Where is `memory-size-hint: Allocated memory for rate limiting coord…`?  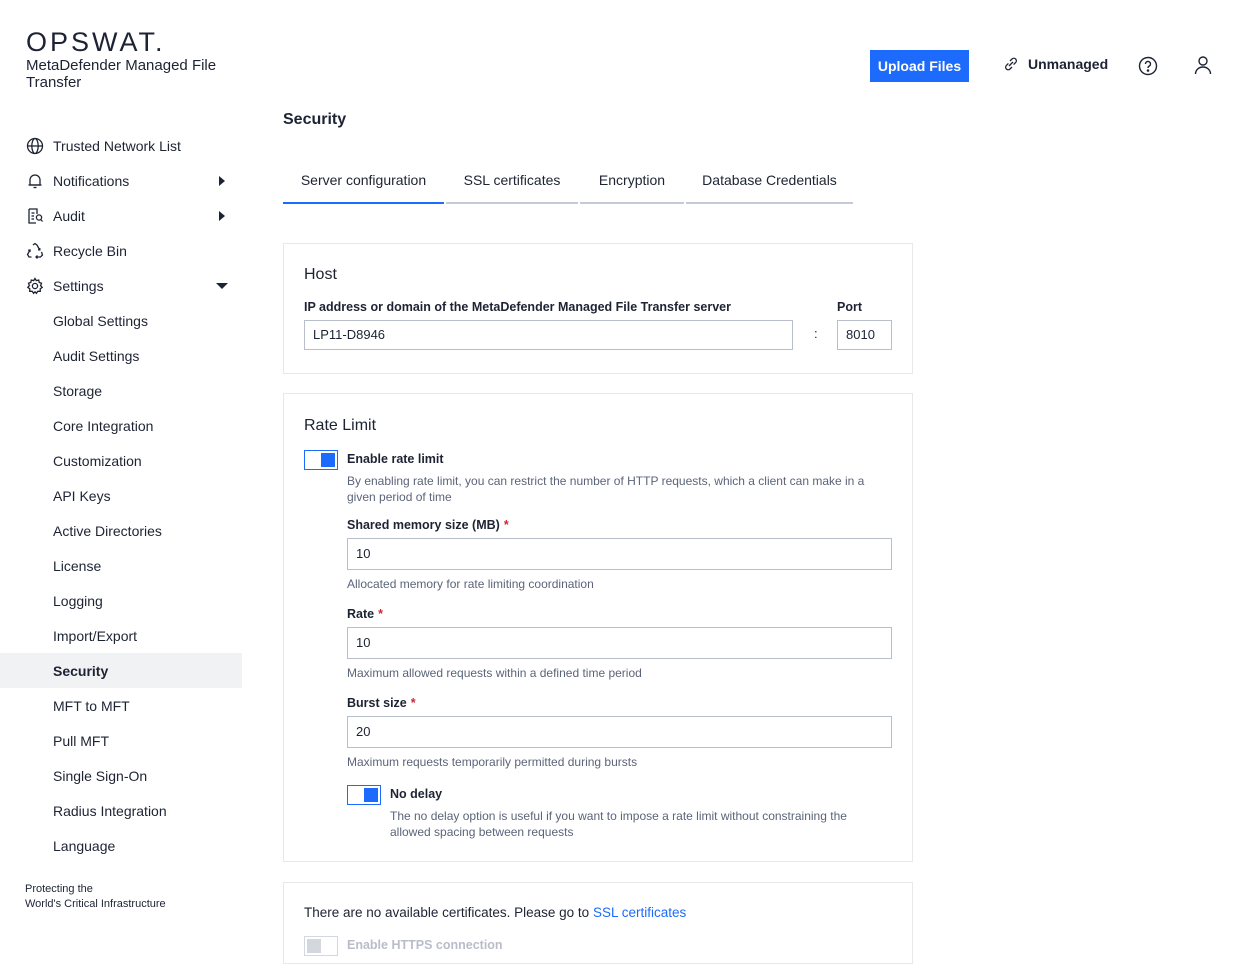 memory-size-hint: Allocated memory for rate limiting coord… is located at coordinates (470, 584).